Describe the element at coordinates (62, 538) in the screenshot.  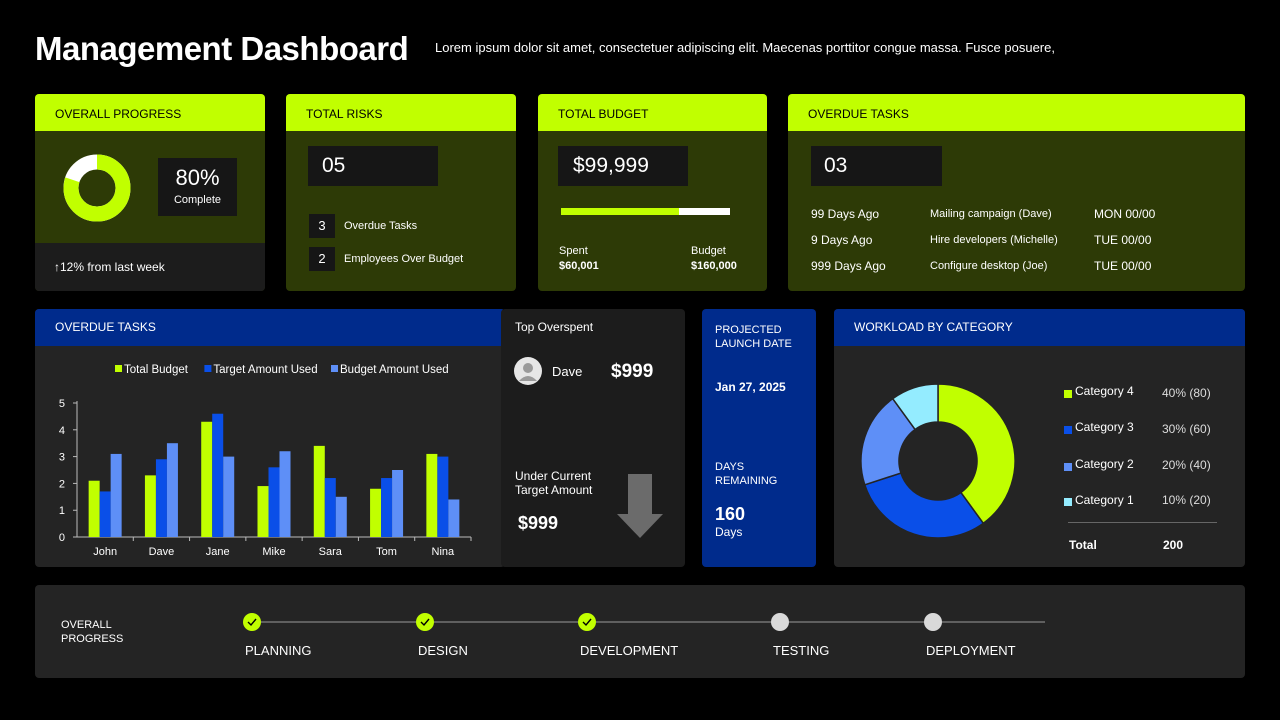
I see `y-tick-label: 0` at that location.